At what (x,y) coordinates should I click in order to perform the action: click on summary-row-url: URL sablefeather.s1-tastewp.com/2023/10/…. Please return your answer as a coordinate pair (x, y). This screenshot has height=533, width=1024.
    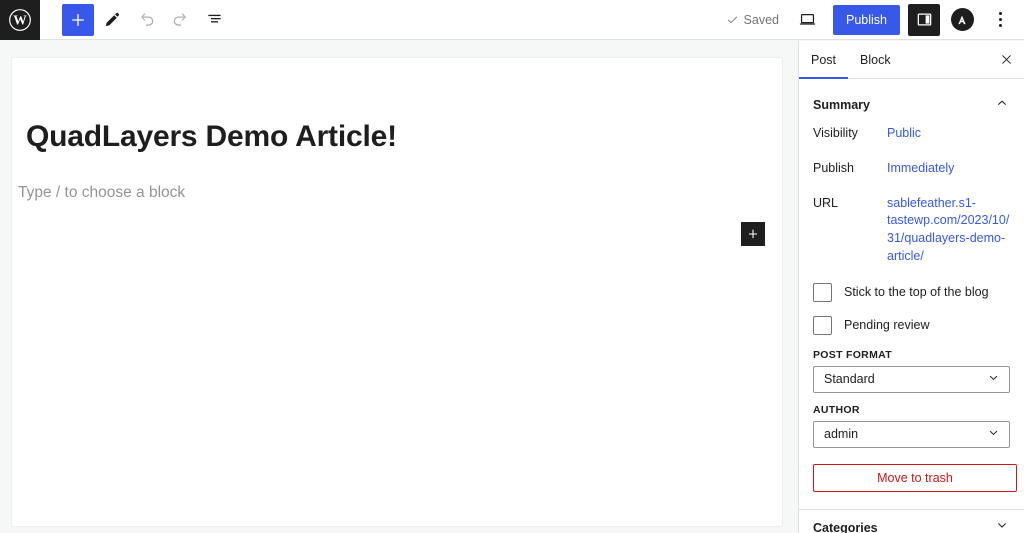
    Looking at the image, I should click on (911, 230).